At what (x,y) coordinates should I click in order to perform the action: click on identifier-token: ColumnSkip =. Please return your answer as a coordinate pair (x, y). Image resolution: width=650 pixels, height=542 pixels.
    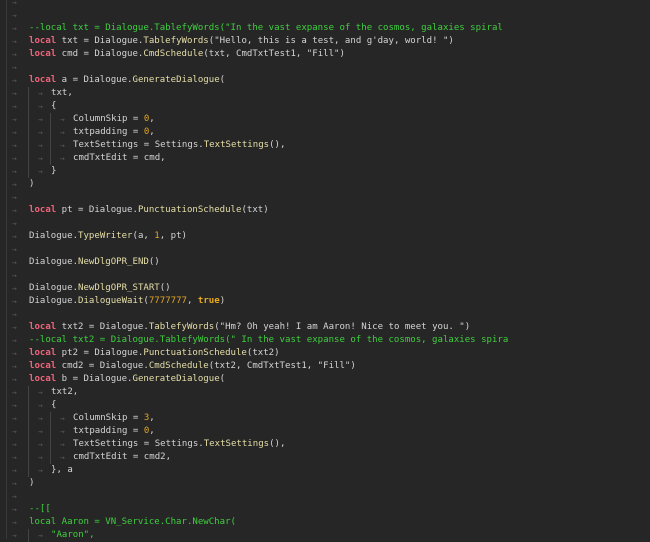
    Looking at the image, I should click on (108, 118).